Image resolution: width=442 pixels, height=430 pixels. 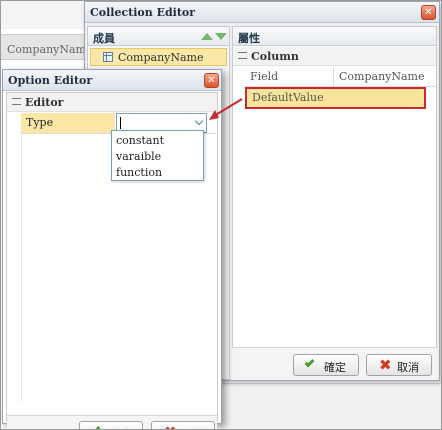 What do you see at coordinates (289, 76) in the screenshot?
I see `property-name: Field` at bounding box center [289, 76].